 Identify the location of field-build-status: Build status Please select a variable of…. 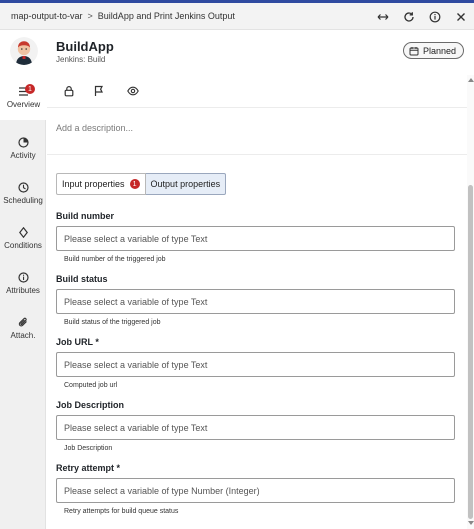
(255, 300).